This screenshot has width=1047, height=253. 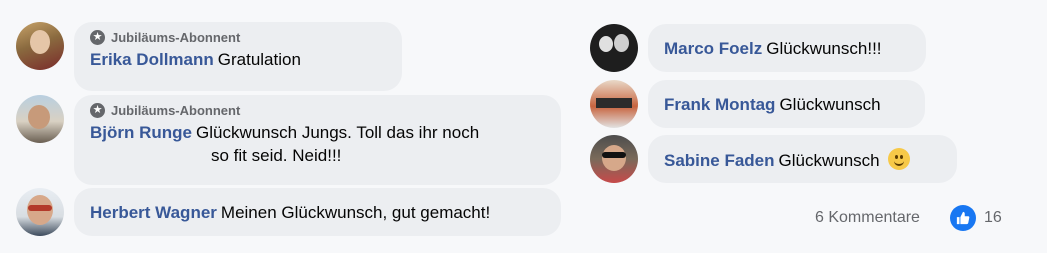 What do you see at coordinates (993, 218) in the screenshot?
I see `likes-count: 16` at bounding box center [993, 218].